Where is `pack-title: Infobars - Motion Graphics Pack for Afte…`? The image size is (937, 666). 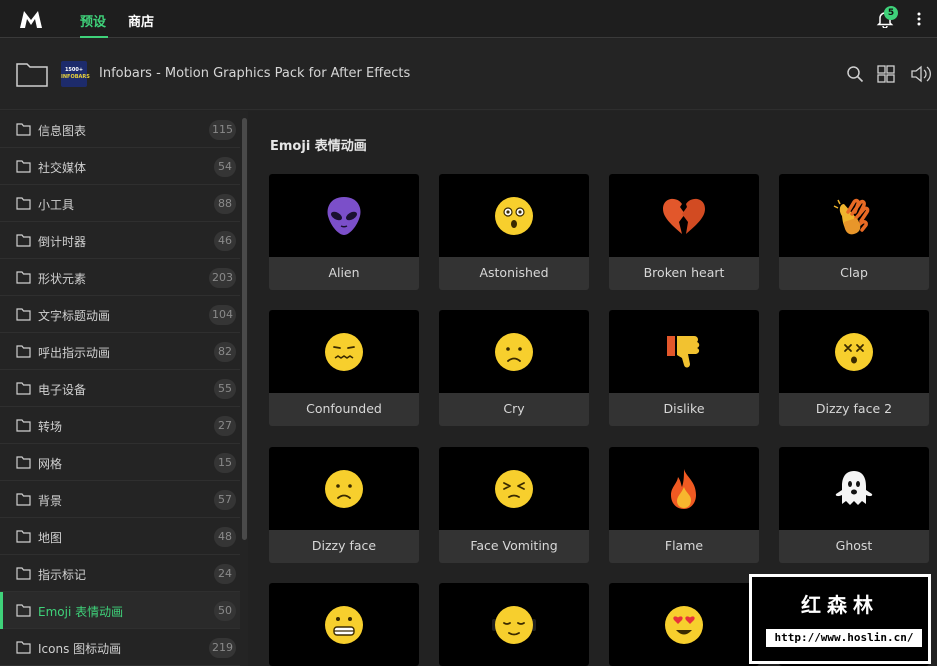
pack-title: Infobars - Motion Graphics Pack for Afte… is located at coordinates (255, 73).